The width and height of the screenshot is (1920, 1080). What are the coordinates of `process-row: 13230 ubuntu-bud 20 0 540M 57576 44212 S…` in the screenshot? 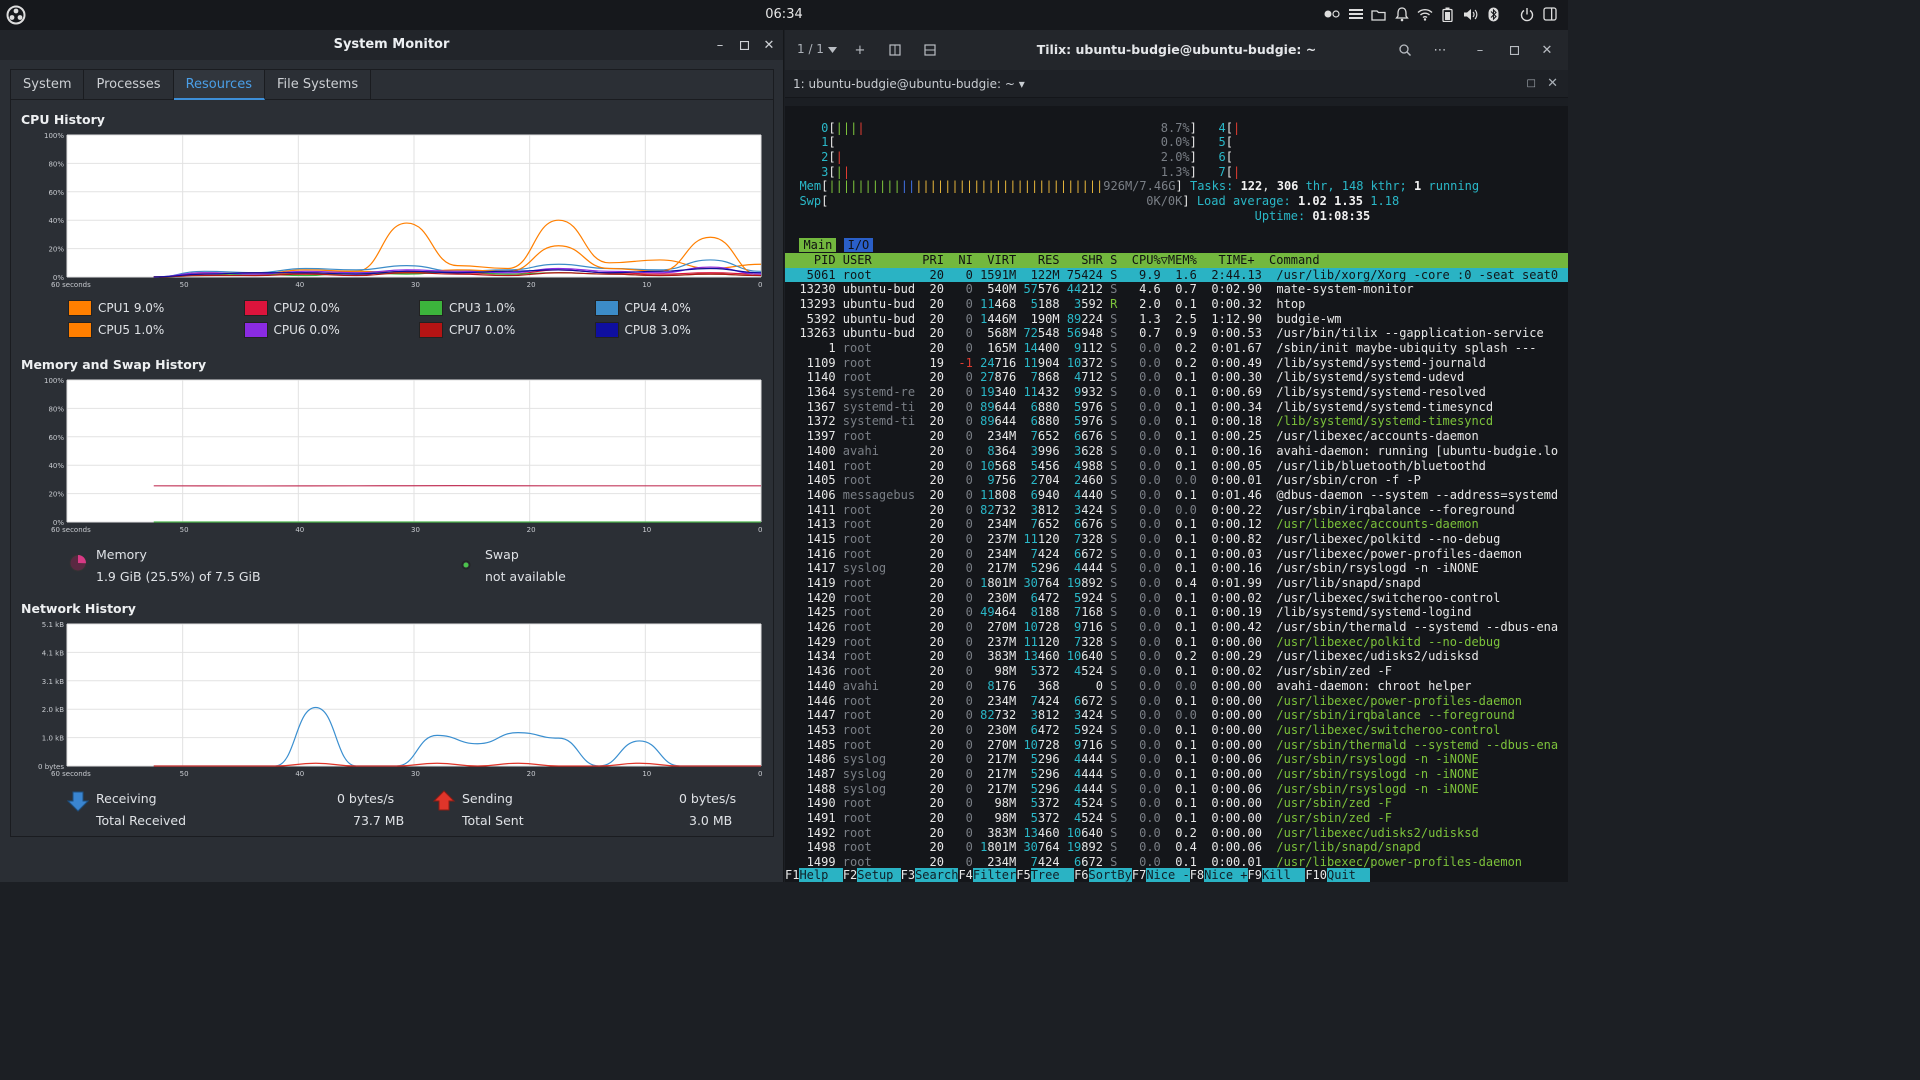 It's located at (1099, 289).